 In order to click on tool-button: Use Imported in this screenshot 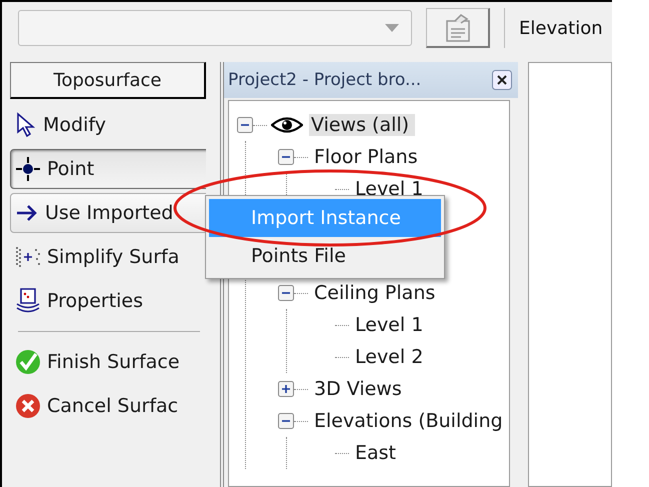, I will do `click(108, 213)`.